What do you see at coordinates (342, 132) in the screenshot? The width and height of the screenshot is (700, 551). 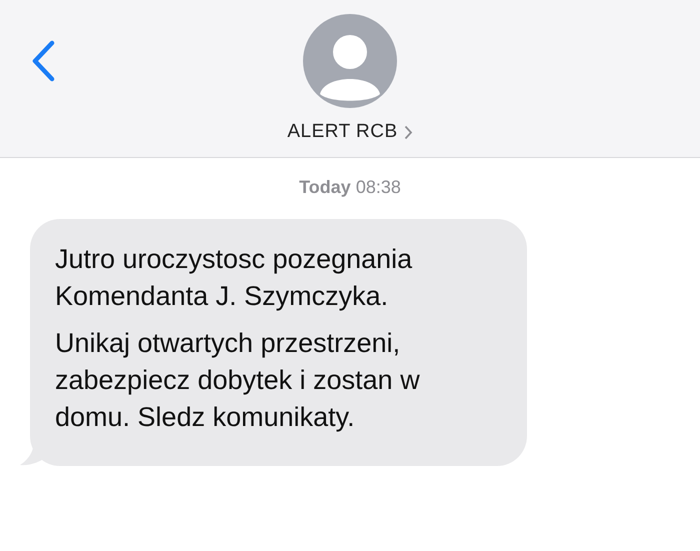 I see `contact-name: ALERT RCB` at bounding box center [342, 132].